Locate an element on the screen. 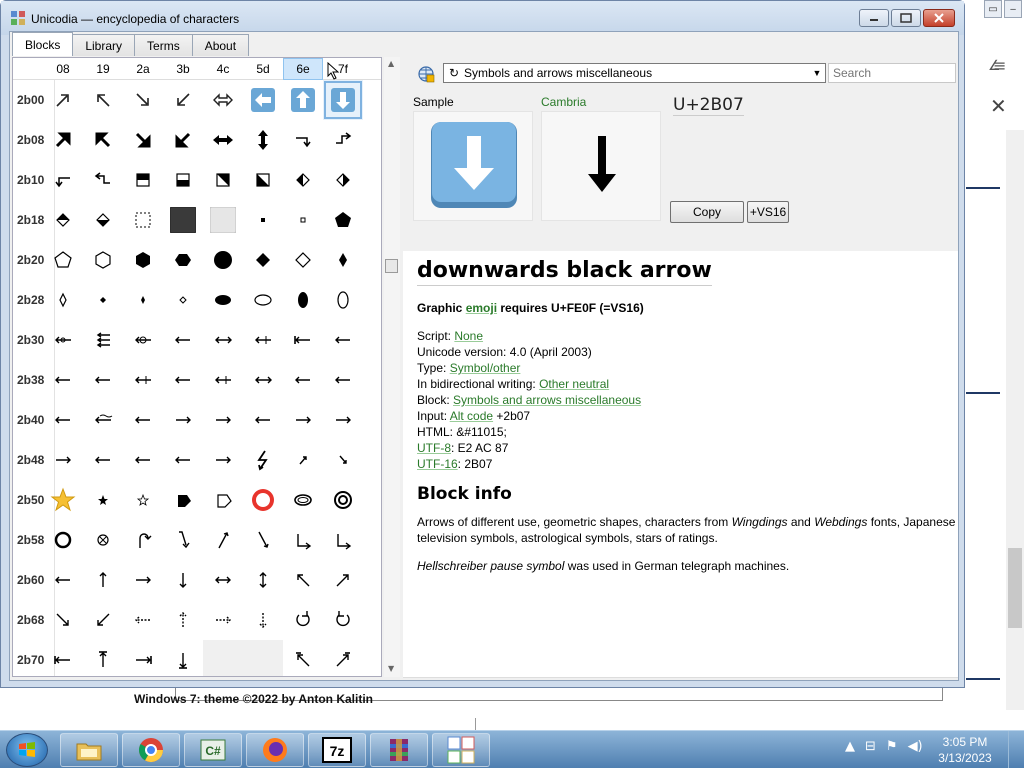 Image resolution: width=1024 pixels, height=768 pixels. char-cell-black-ne-pentagon is located at coordinates (183, 500).